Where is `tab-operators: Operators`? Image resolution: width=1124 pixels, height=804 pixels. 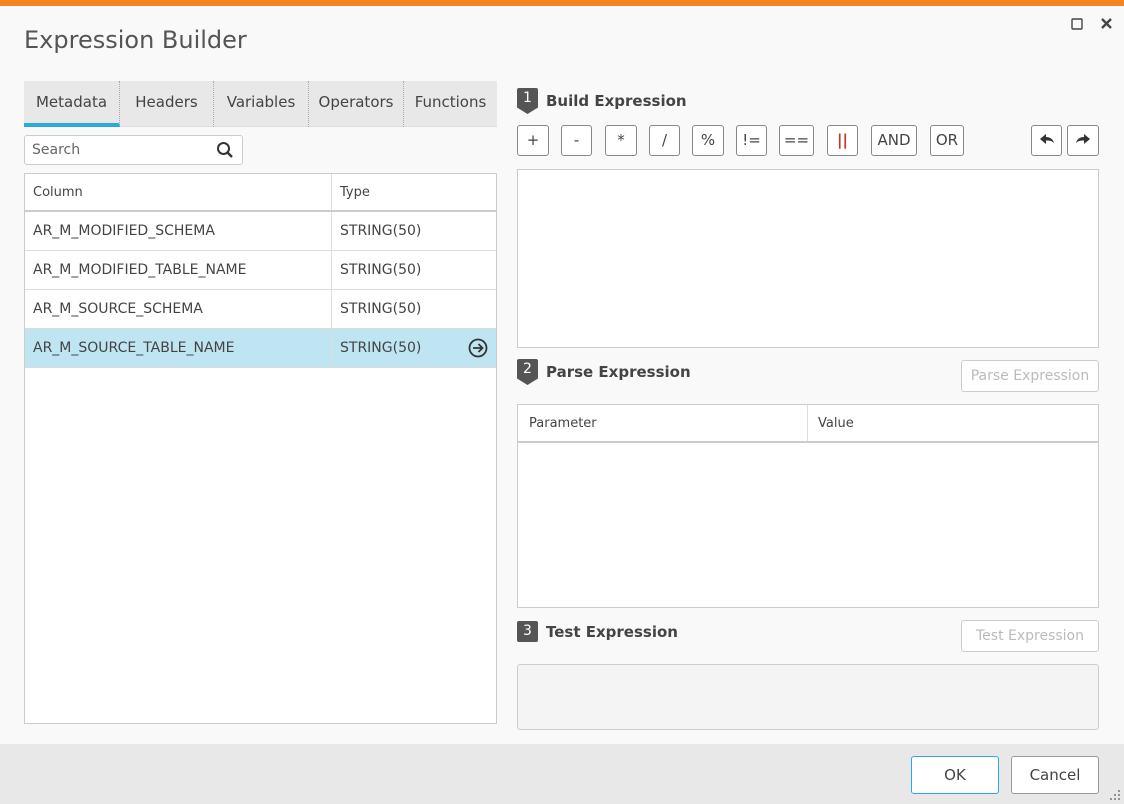
tab-operators: Operators is located at coordinates (356, 104).